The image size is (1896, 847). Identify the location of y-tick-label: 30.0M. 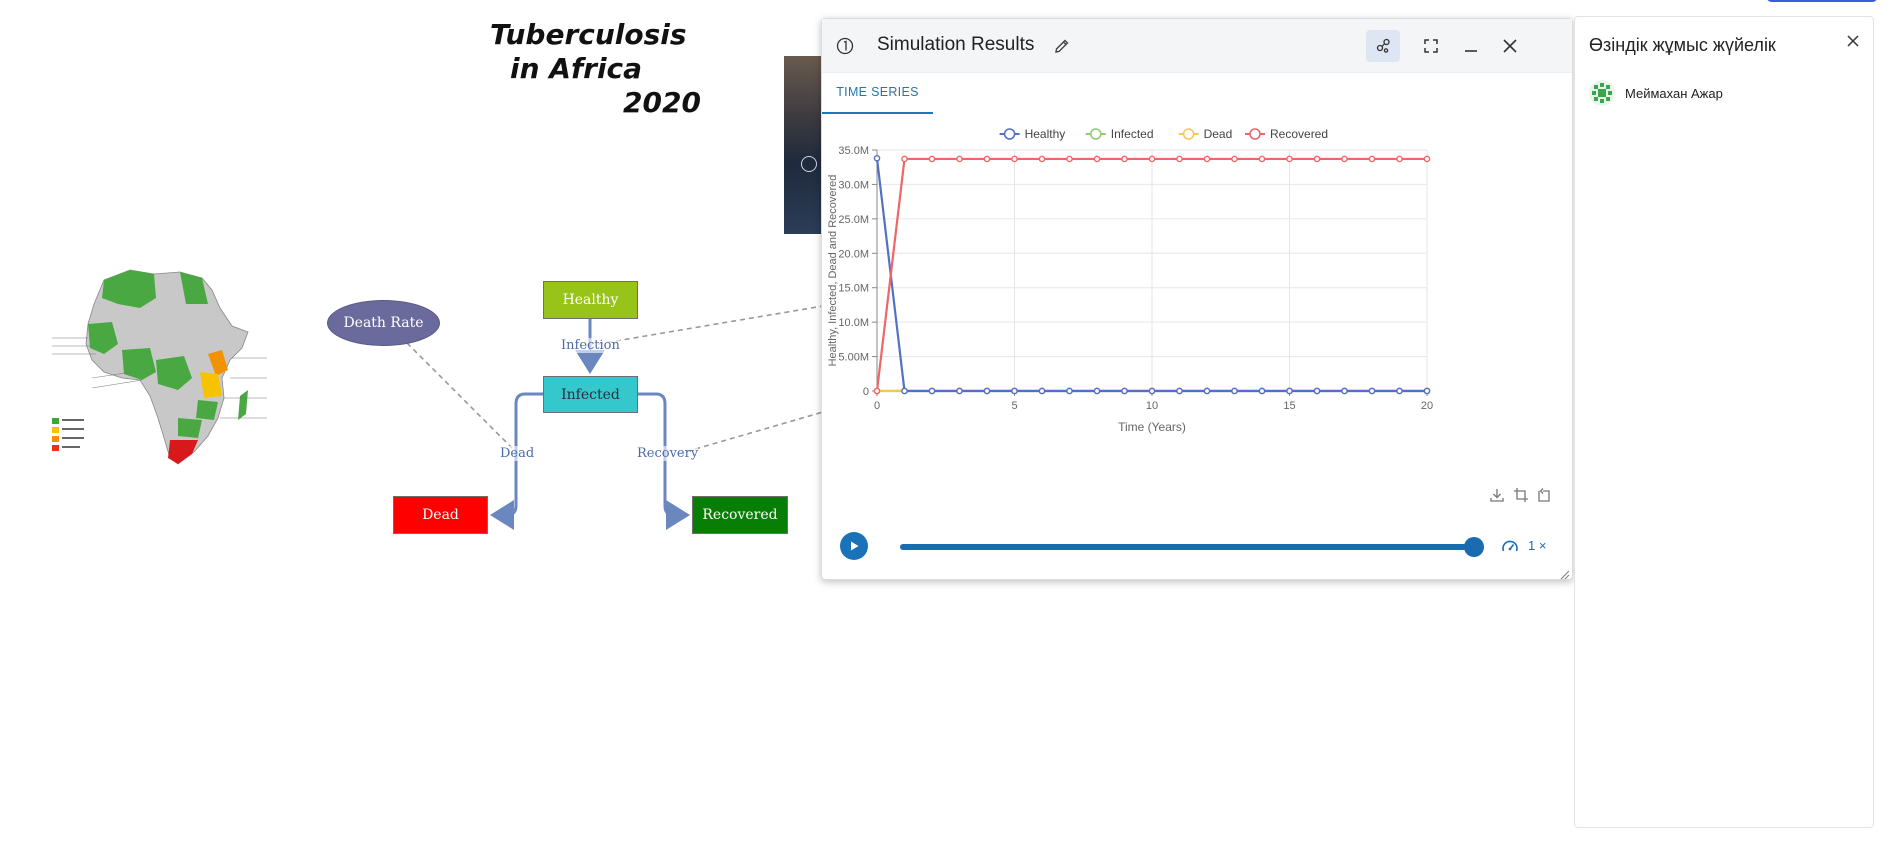
(853, 185).